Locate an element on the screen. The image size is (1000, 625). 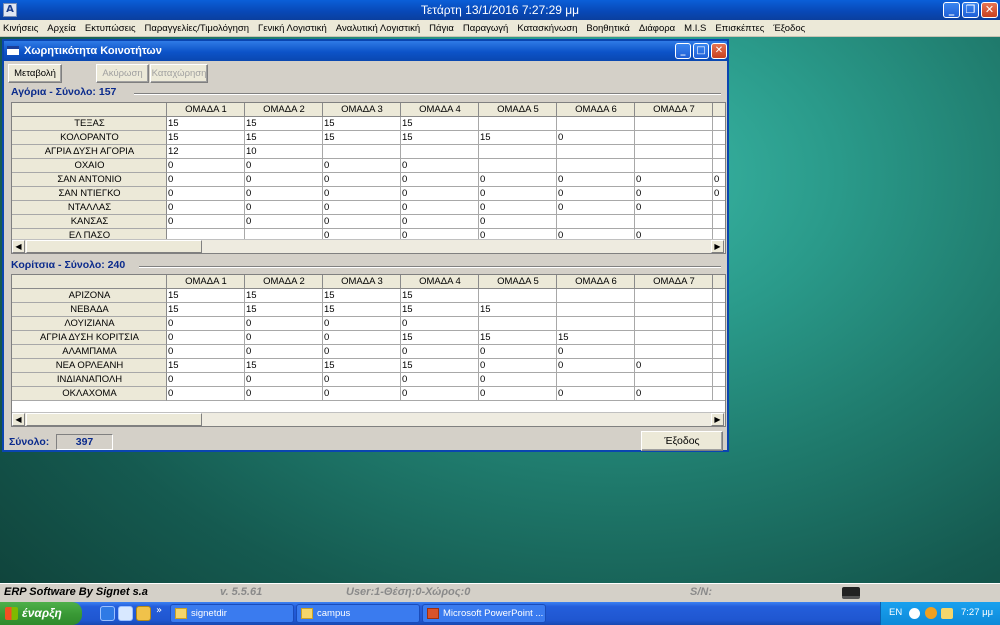
wifi-icon is located at coordinates (947, 613).